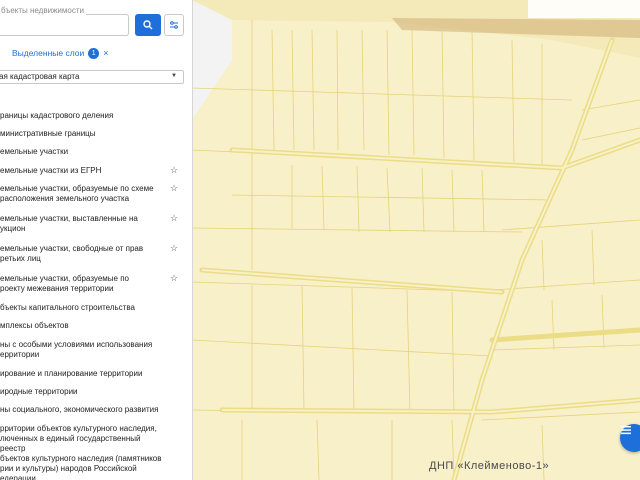 The width and height of the screenshot is (640, 480). I want to click on close-icon: ×, so click(105, 53).